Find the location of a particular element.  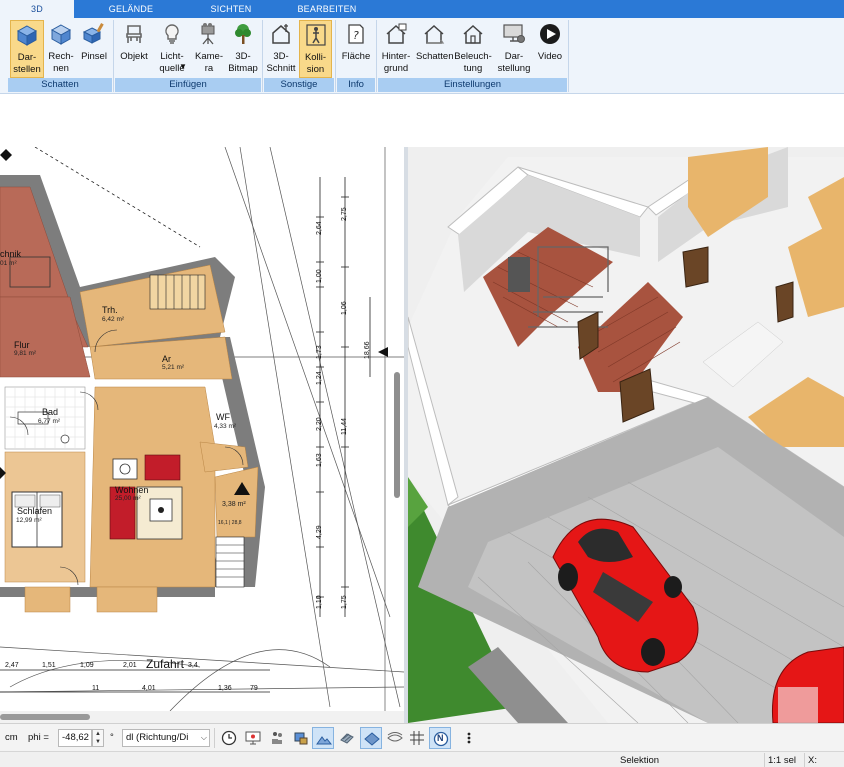

more-vertical-icon is located at coordinates (469, 738).